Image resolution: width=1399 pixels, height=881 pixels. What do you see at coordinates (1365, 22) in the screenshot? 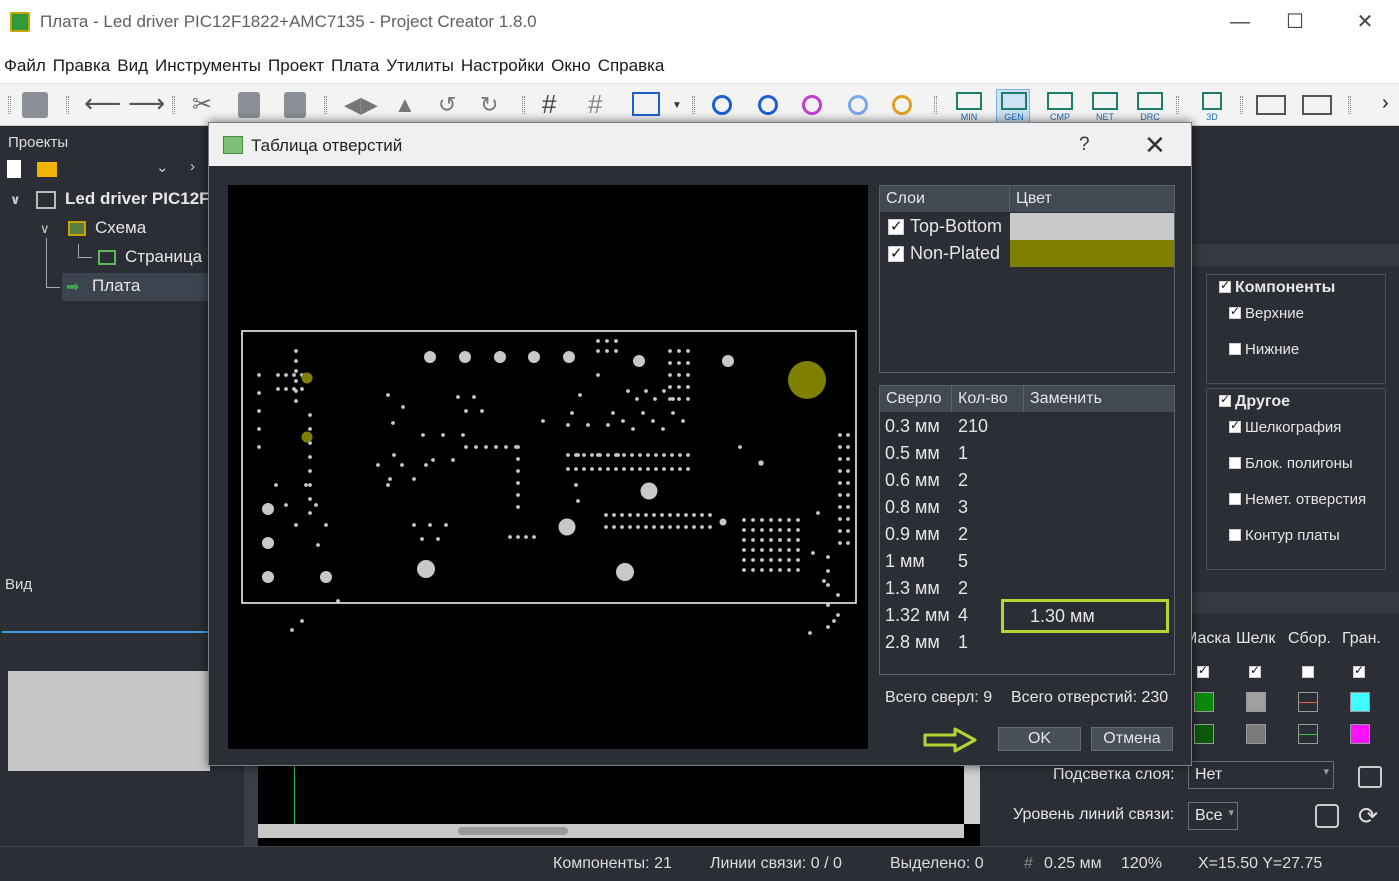
I see `close-button: ✕` at bounding box center [1365, 22].